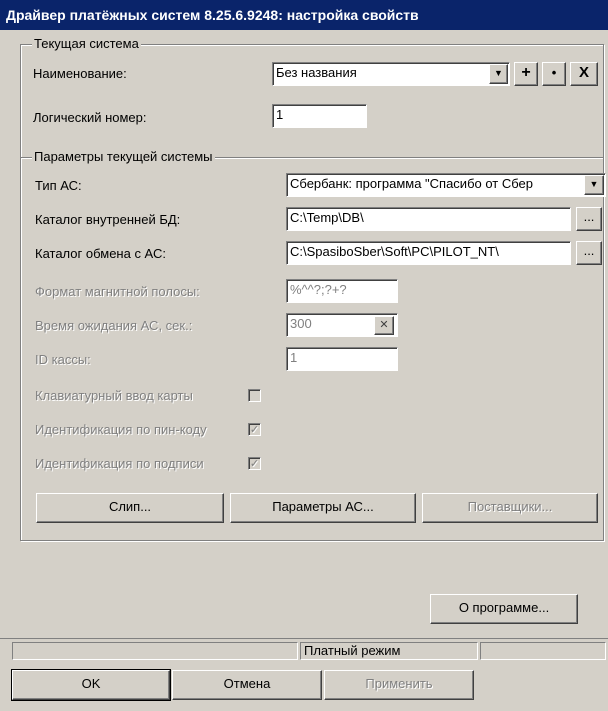 The image size is (608, 711). I want to click on timeout-calculator-icon: ✕, so click(384, 325).